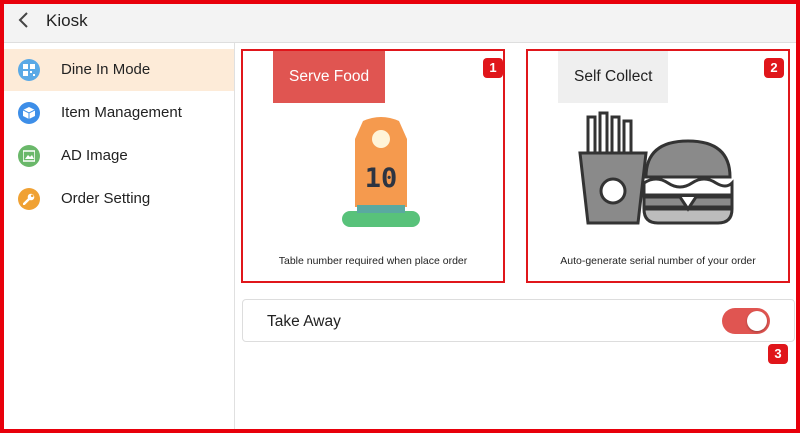  What do you see at coordinates (373, 261) in the screenshot?
I see `serve-food-description: Table number required when place order` at bounding box center [373, 261].